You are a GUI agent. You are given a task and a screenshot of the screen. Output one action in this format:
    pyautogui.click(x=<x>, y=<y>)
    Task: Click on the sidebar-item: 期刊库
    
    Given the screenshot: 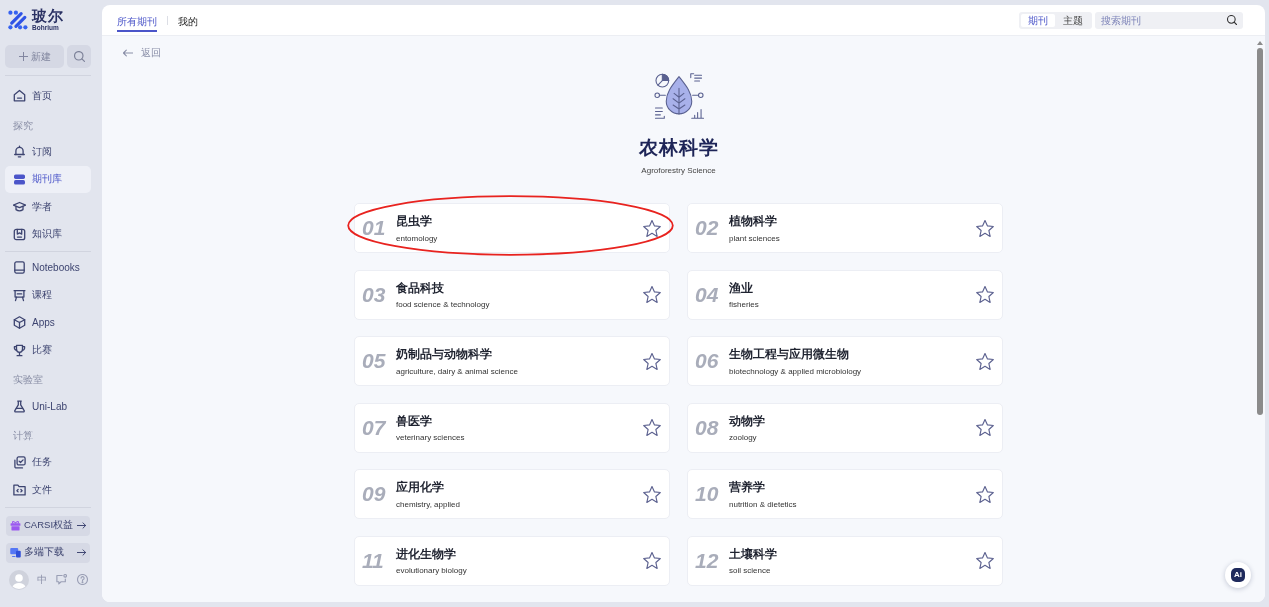 What is the action you would take?
    pyautogui.click(x=48, y=179)
    